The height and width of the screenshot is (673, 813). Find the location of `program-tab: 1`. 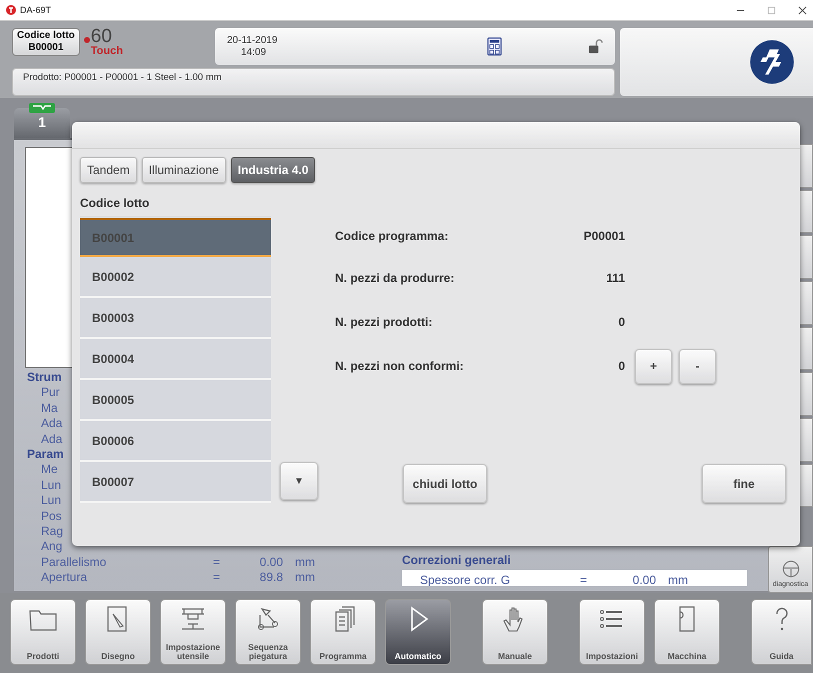

program-tab: 1 is located at coordinates (42, 123).